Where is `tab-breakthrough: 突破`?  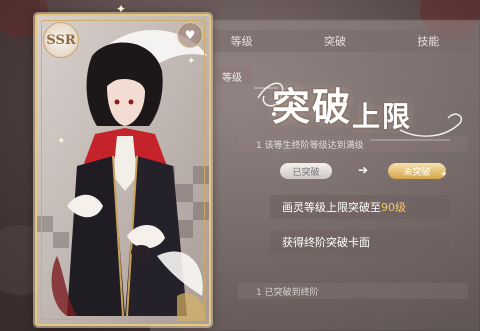 tab-breakthrough: 突破 is located at coordinates (335, 41).